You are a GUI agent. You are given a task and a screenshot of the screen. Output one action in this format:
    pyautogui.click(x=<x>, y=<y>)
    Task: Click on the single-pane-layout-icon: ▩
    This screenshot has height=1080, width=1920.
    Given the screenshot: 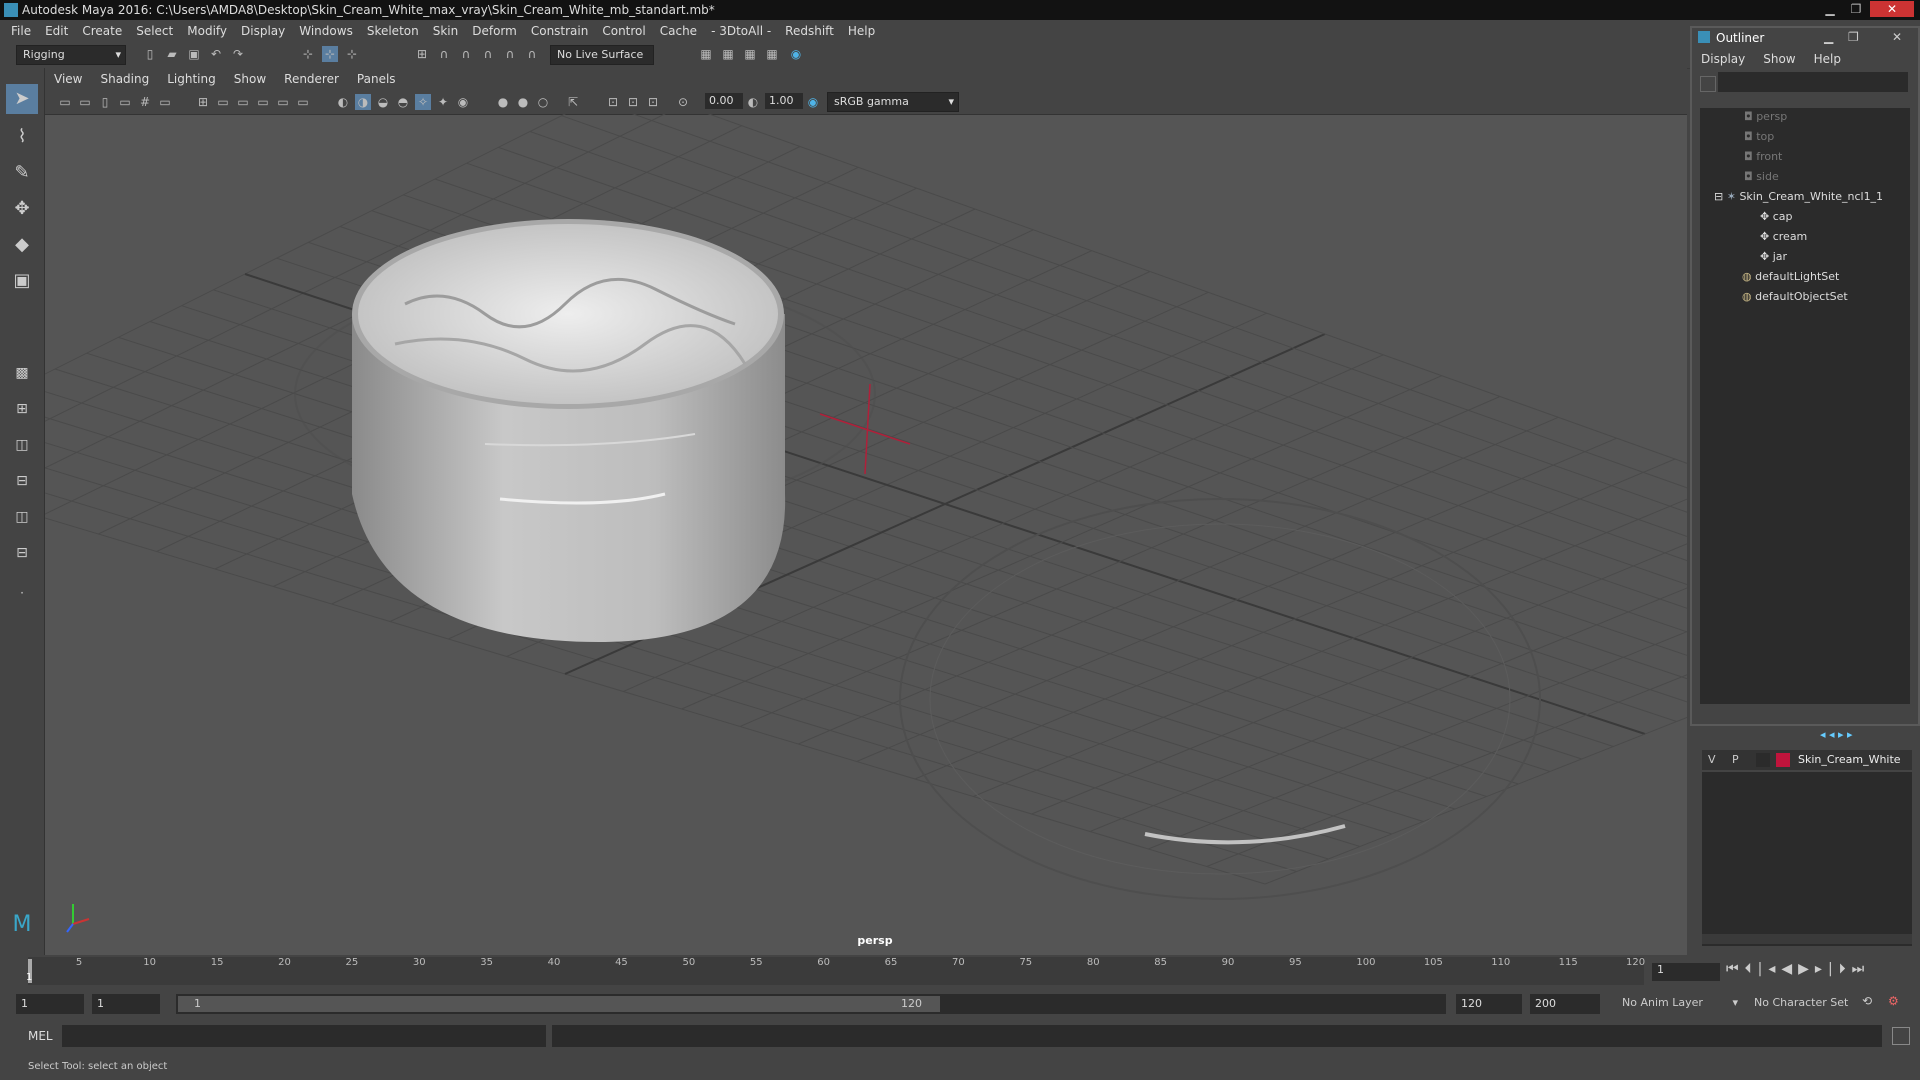 What is the action you would take?
    pyautogui.click(x=22, y=373)
    